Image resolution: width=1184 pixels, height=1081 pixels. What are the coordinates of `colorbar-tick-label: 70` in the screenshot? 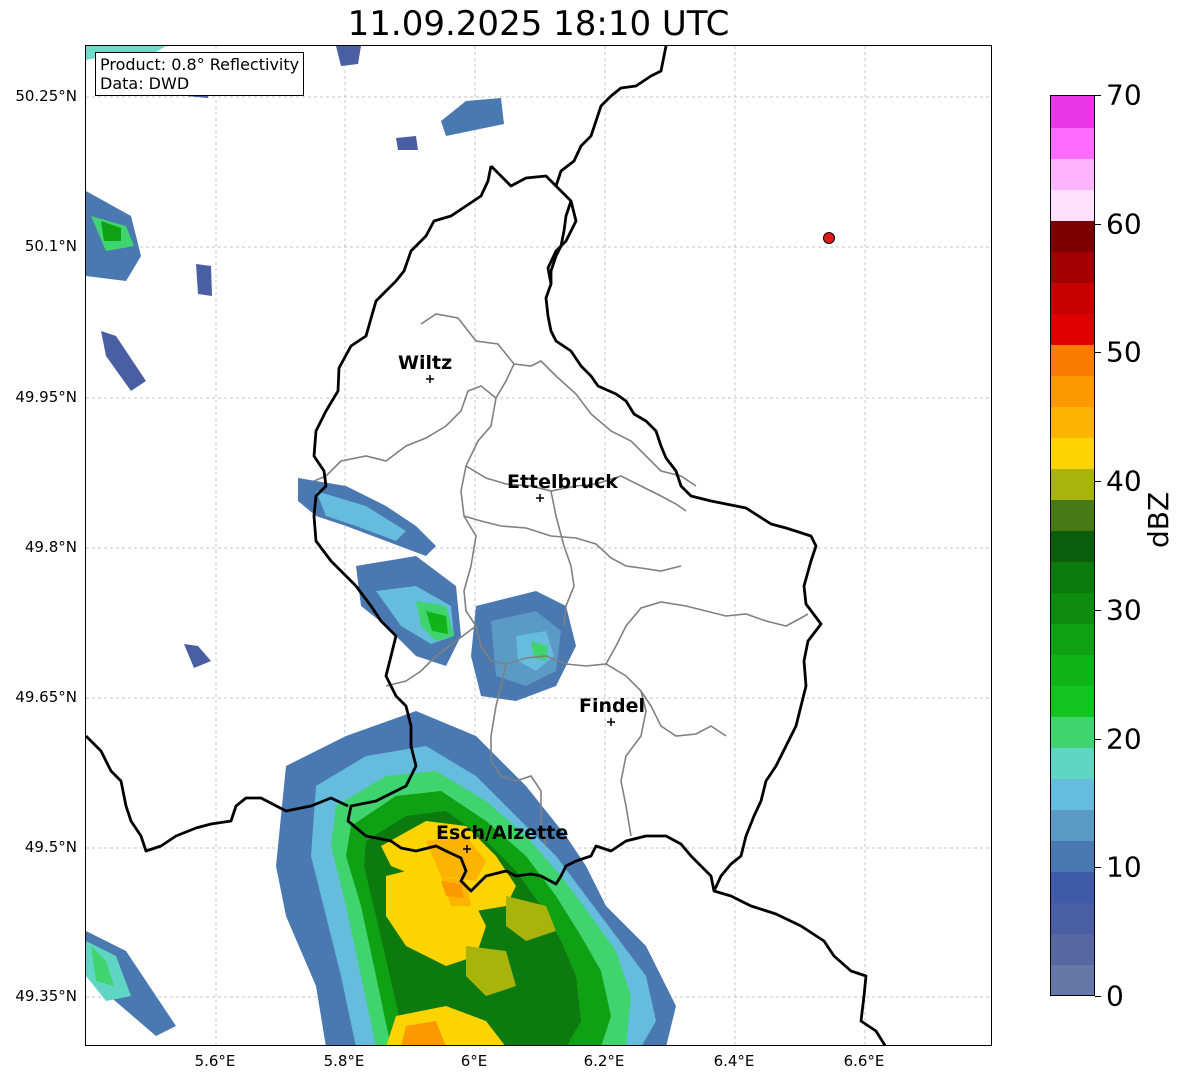 It's located at (1124, 95).